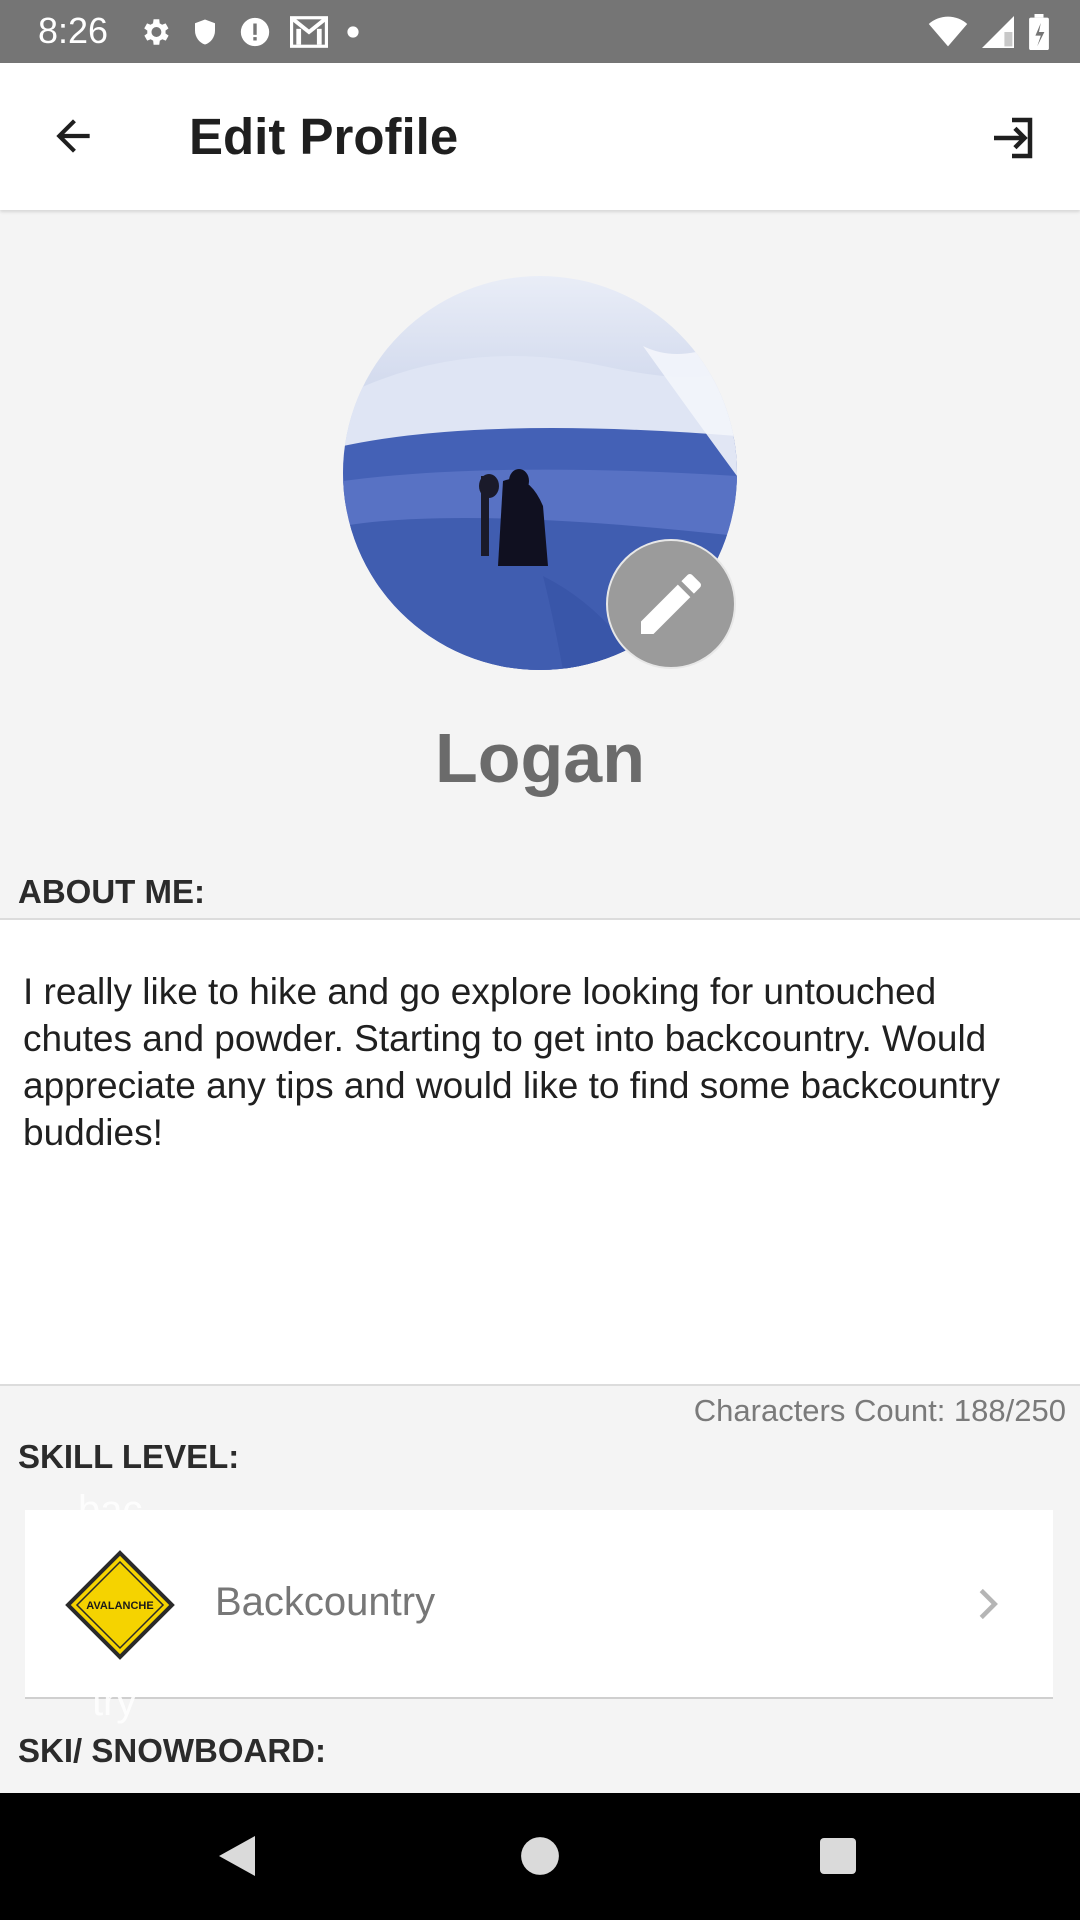 The height and width of the screenshot is (1920, 1080). What do you see at coordinates (73, 30) in the screenshot?
I see `status-time: 8:26` at bounding box center [73, 30].